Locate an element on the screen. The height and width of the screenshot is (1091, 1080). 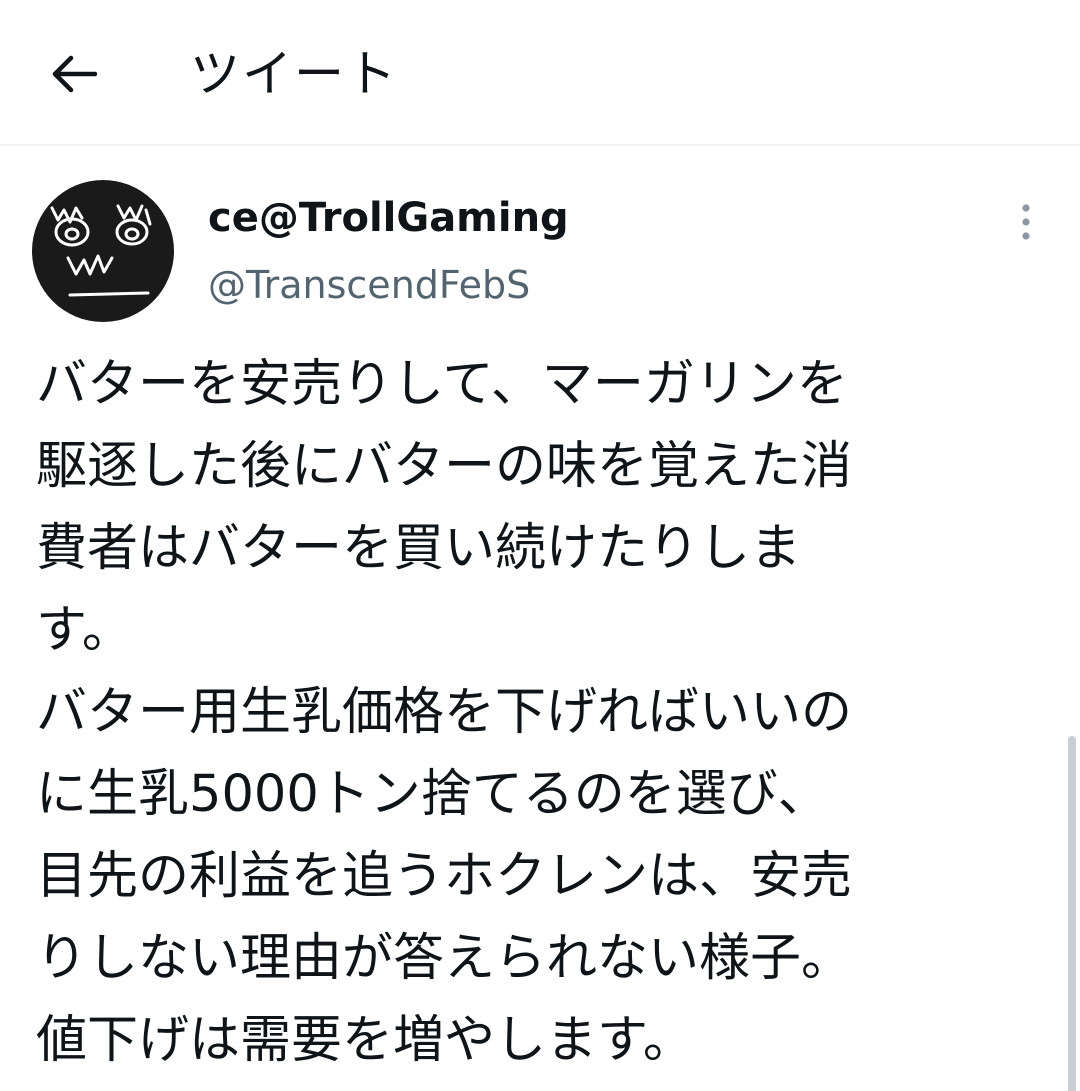
doodle-face-avatar is located at coordinates (101, 250).